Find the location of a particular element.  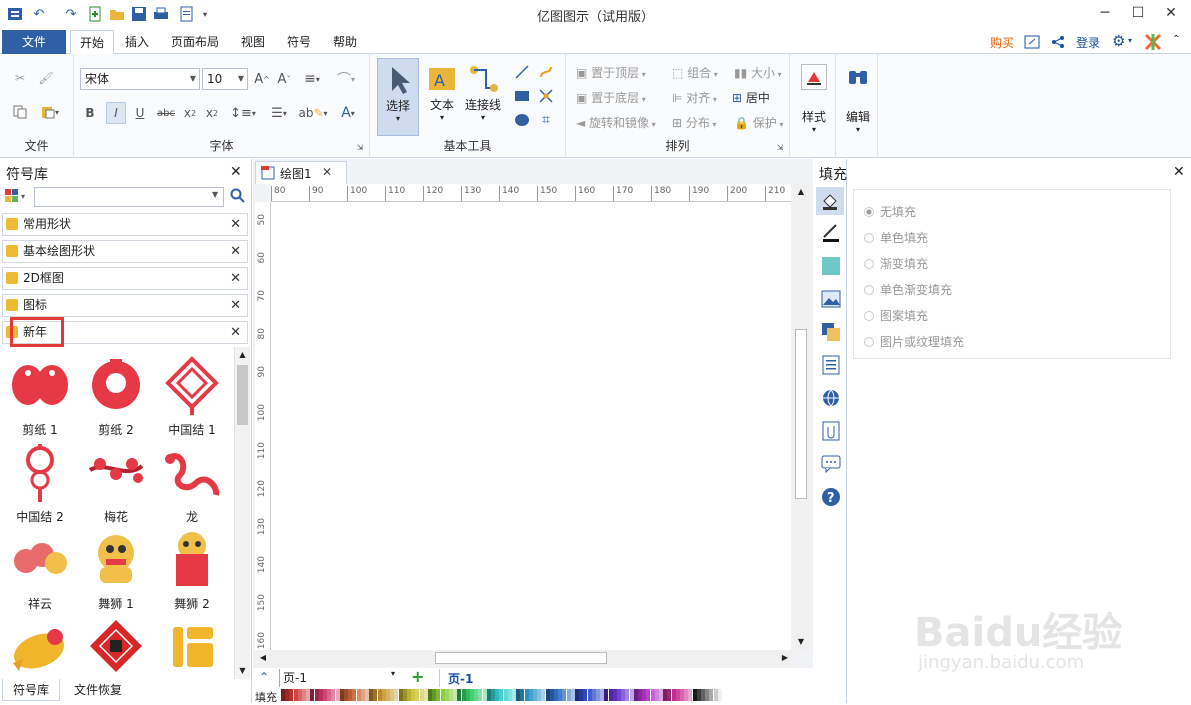

buy-link: 购买 is located at coordinates (1002, 42).